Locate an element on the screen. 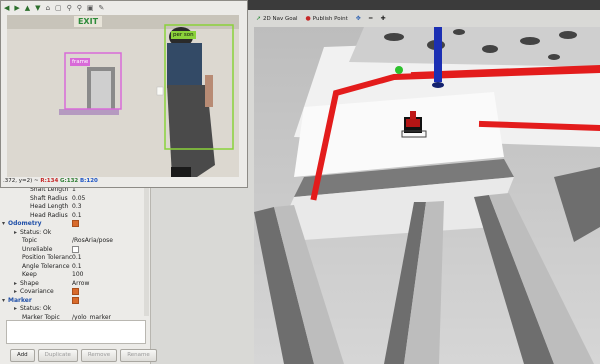  property-row: Angle Tolerance 0.1 is located at coordinates (73, 267).